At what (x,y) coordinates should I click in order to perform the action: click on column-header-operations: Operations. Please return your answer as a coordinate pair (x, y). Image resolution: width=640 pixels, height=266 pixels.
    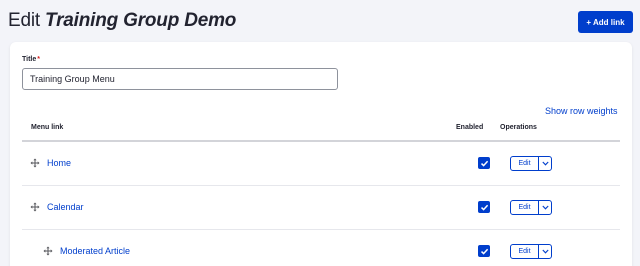
    Looking at the image, I should click on (518, 127).